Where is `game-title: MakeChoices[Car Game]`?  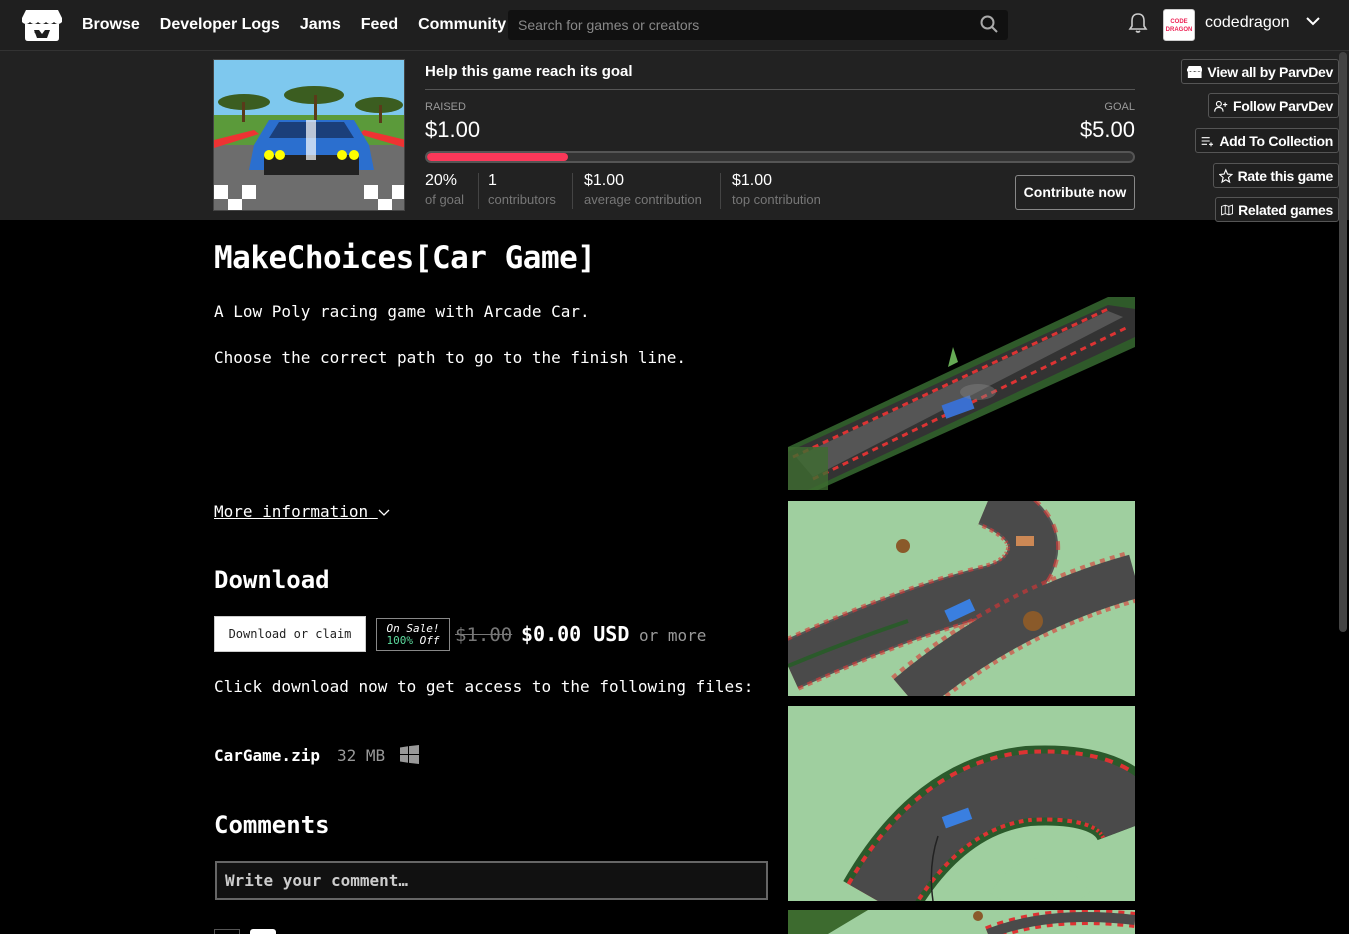
game-title: MakeChoices[Car Game] is located at coordinates (405, 258).